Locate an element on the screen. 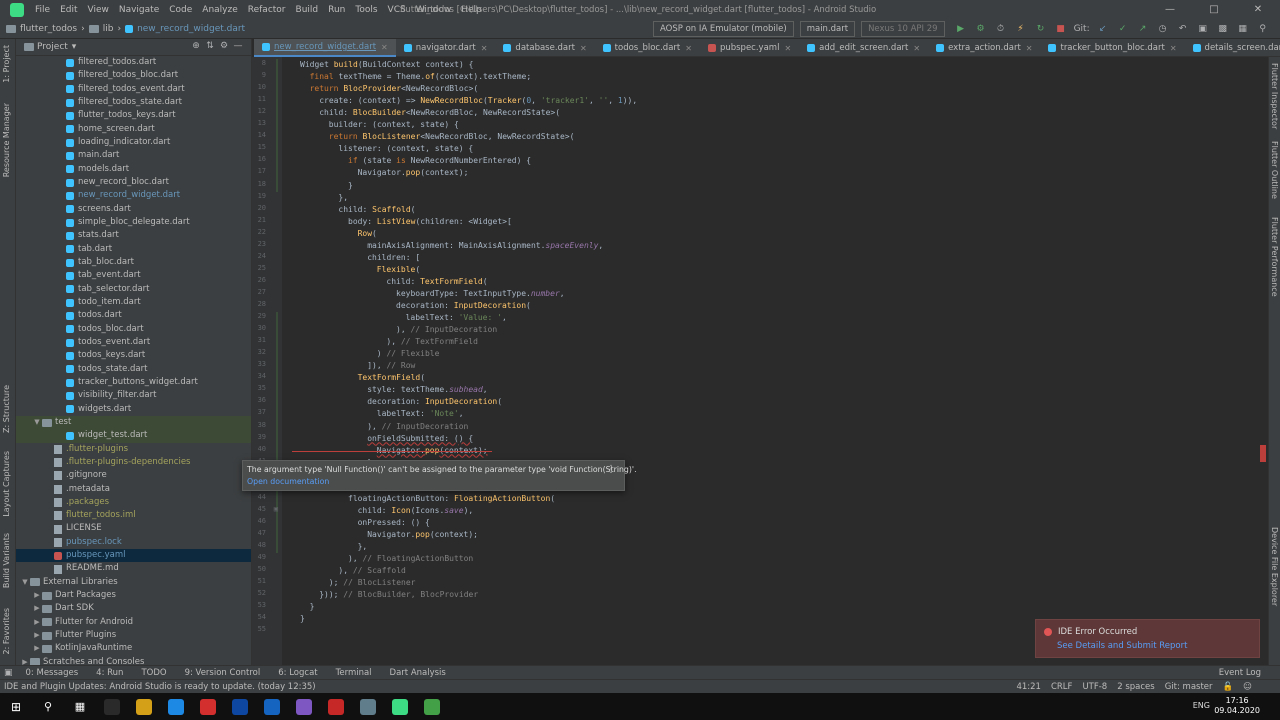 The height and width of the screenshot is (720, 1280). editor-tab: pubspec.yaml ✕ is located at coordinates (749, 48).